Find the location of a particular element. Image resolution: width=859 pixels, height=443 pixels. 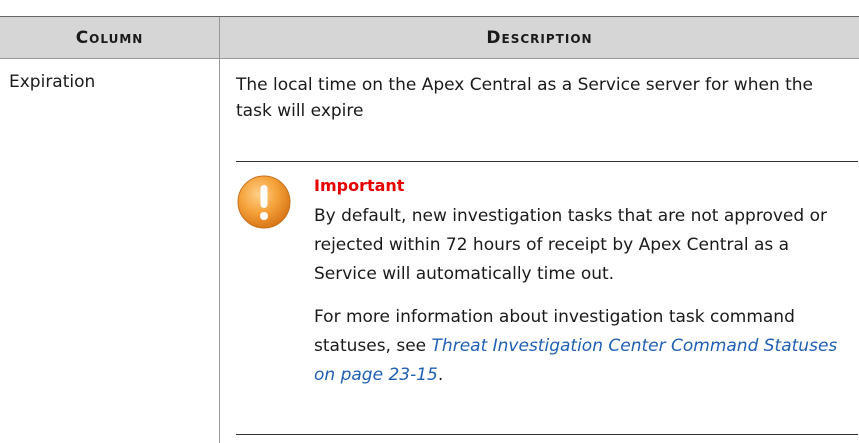

column-header-label: Column is located at coordinates (109, 37).